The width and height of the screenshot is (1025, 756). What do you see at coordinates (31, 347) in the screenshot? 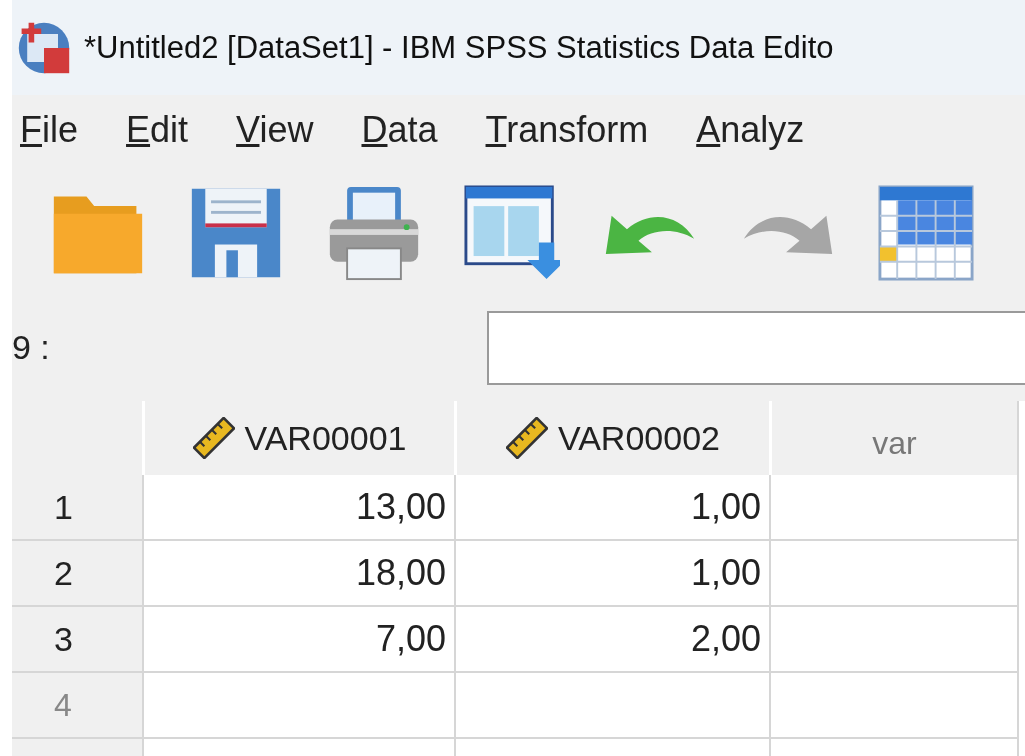
I see `cell-reference: 9 :` at bounding box center [31, 347].